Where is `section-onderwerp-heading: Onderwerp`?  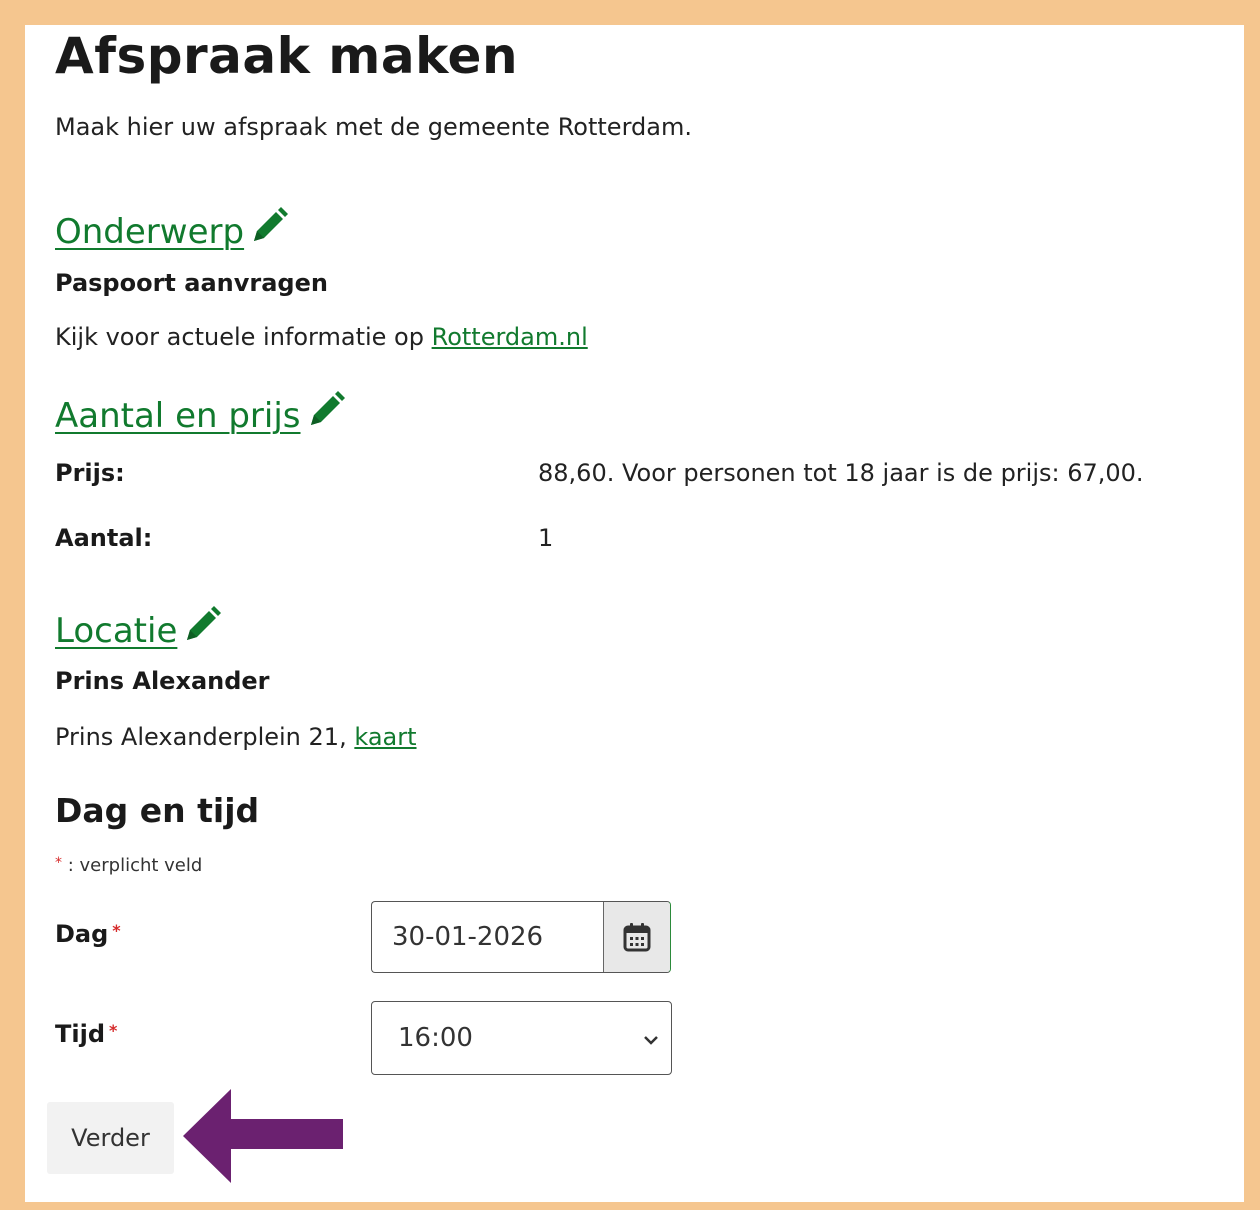 section-onderwerp-heading: Onderwerp is located at coordinates (172, 228).